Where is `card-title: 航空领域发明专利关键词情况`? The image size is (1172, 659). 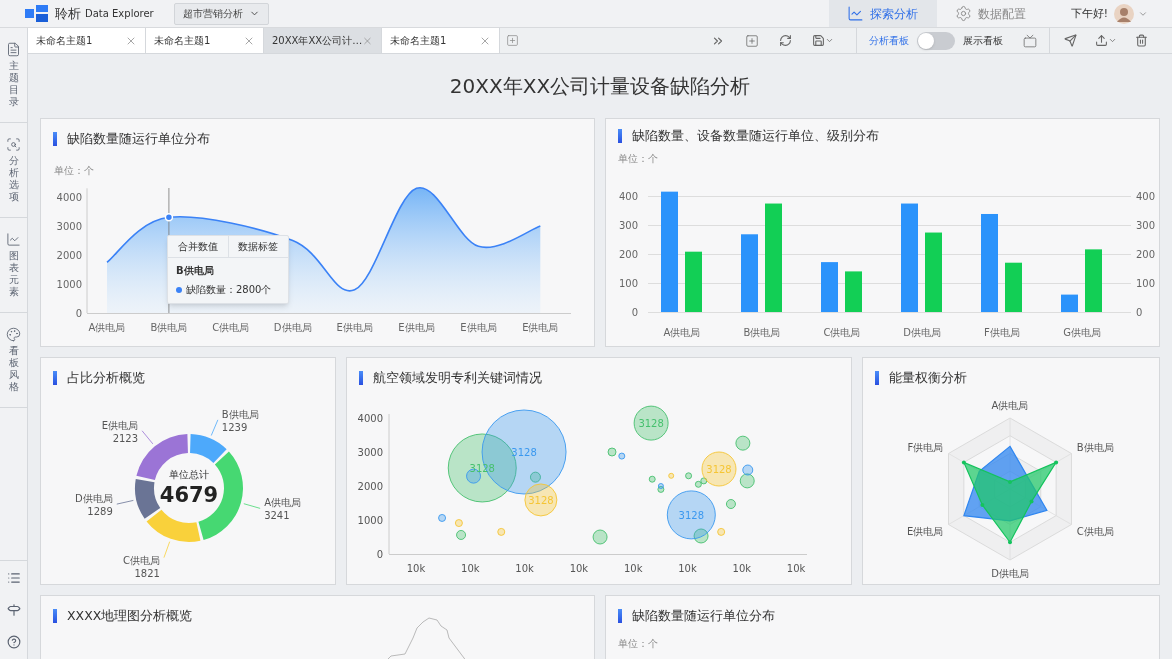 card-title: 航空领域发明专利关键词情况 is located at coordinates (457, 377).